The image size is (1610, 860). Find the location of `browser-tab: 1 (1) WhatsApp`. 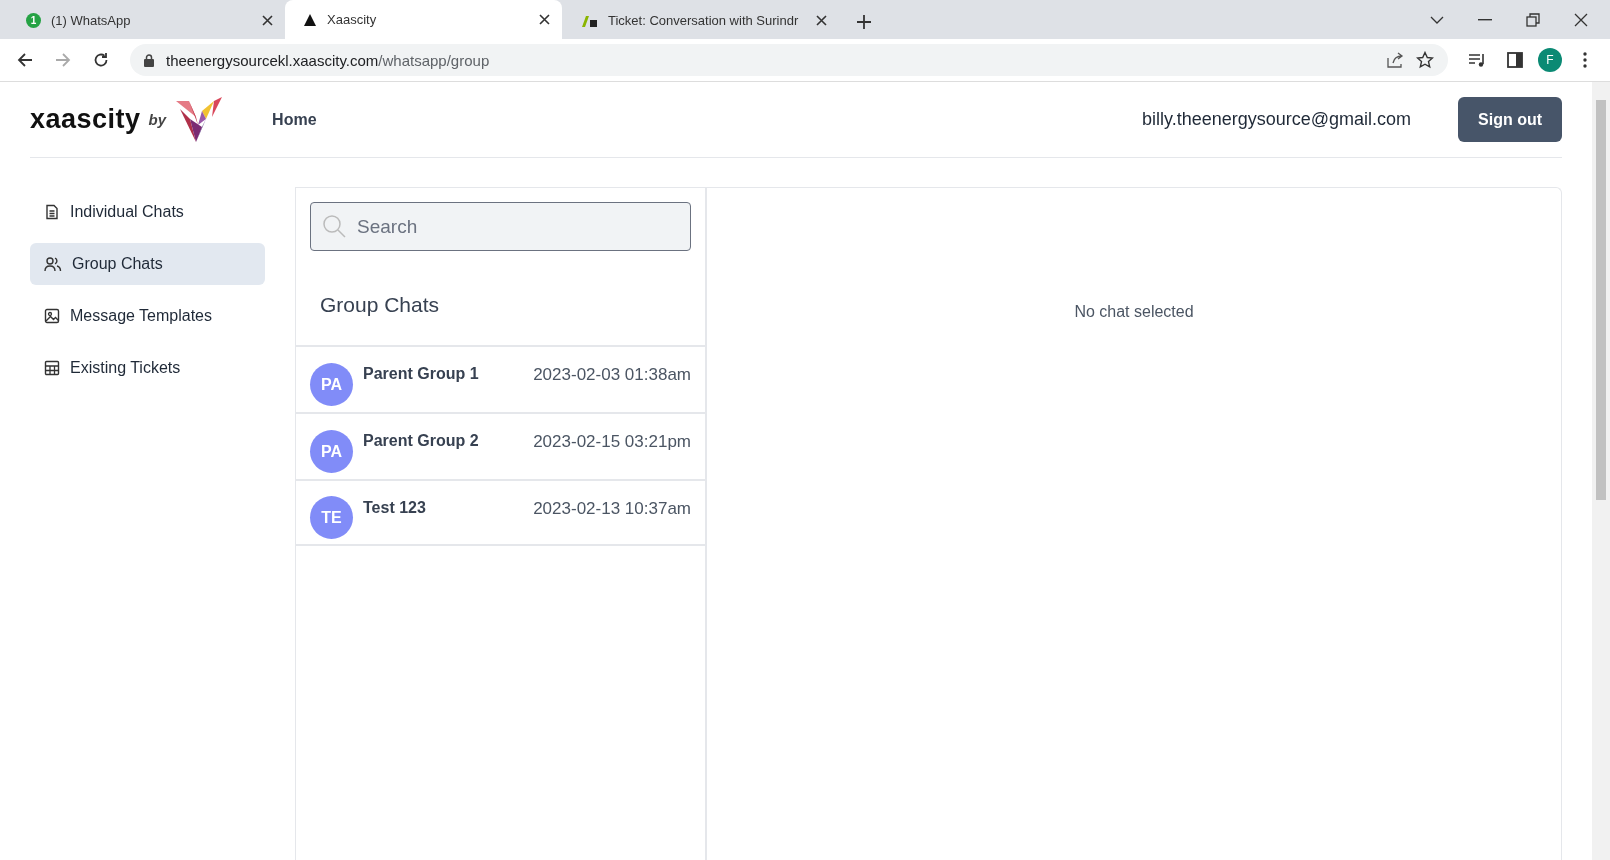

browser-tab: 1 (1) WhatsApp is located at coordinates (146, 20).